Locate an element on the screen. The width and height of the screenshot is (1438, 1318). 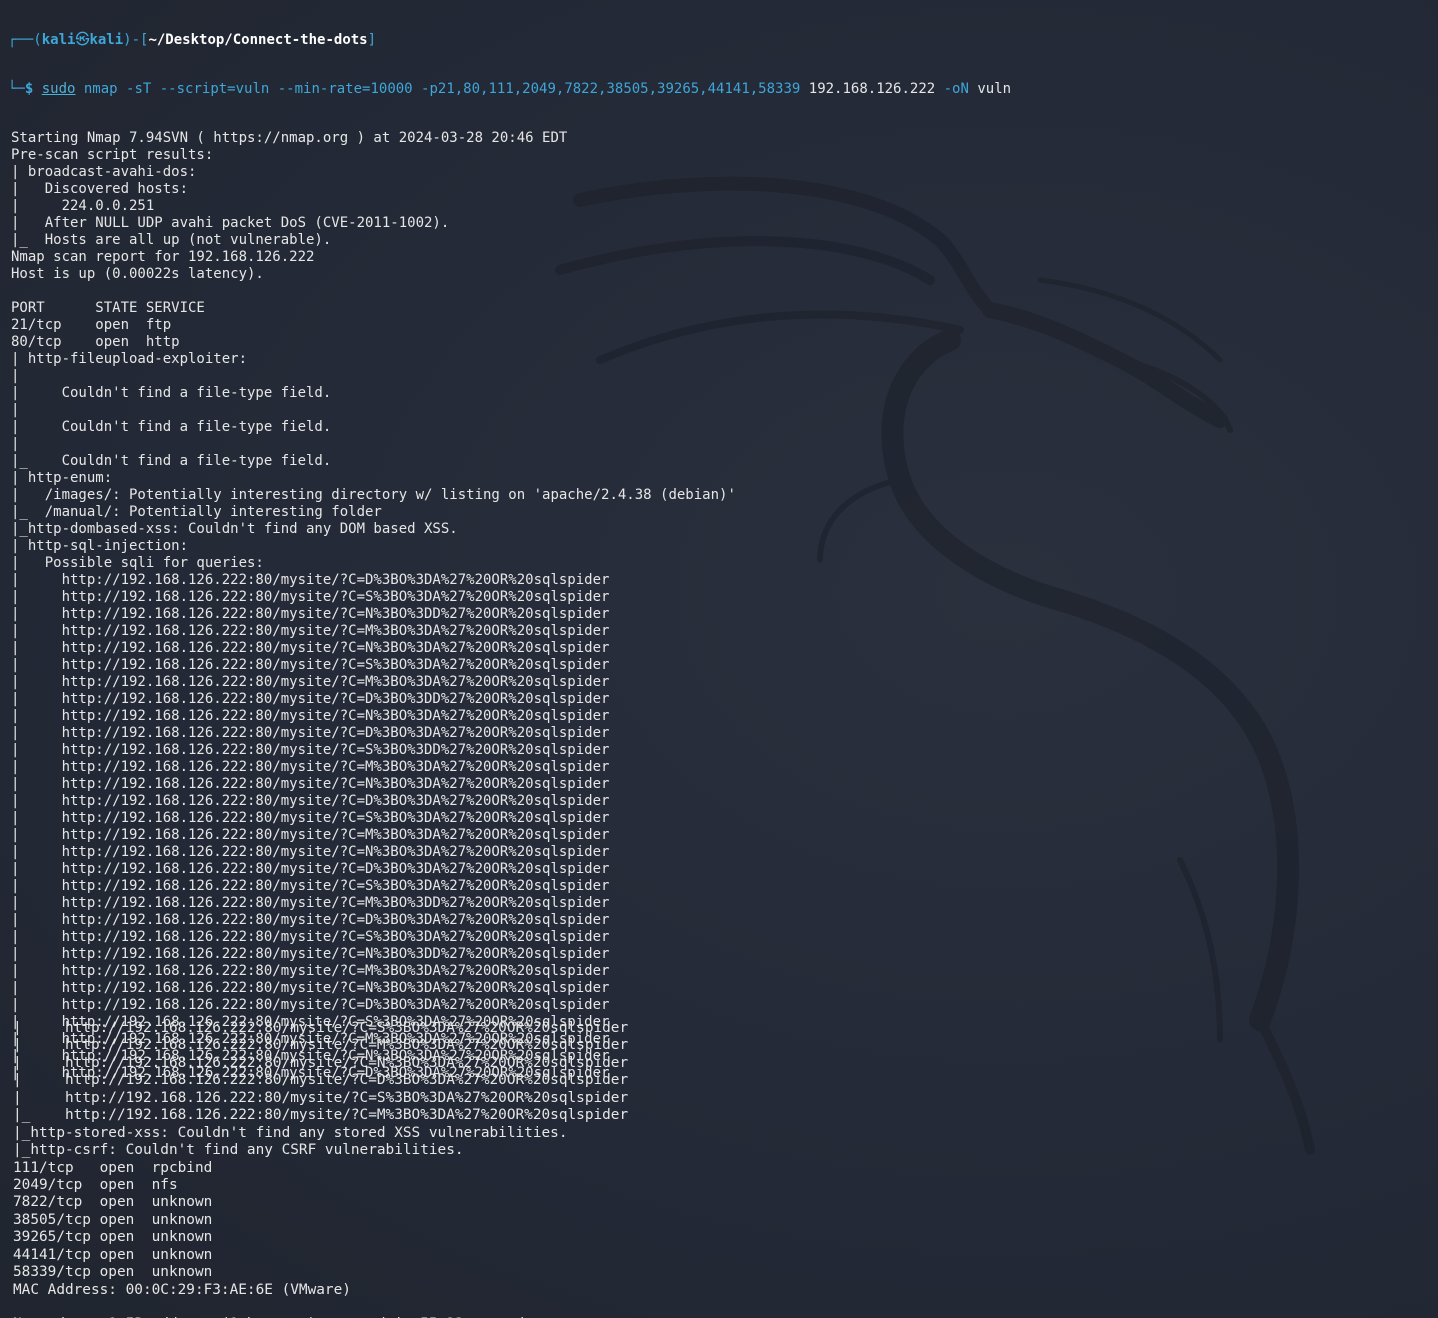
prompt-user: kali is located at coordinates (58, 40).